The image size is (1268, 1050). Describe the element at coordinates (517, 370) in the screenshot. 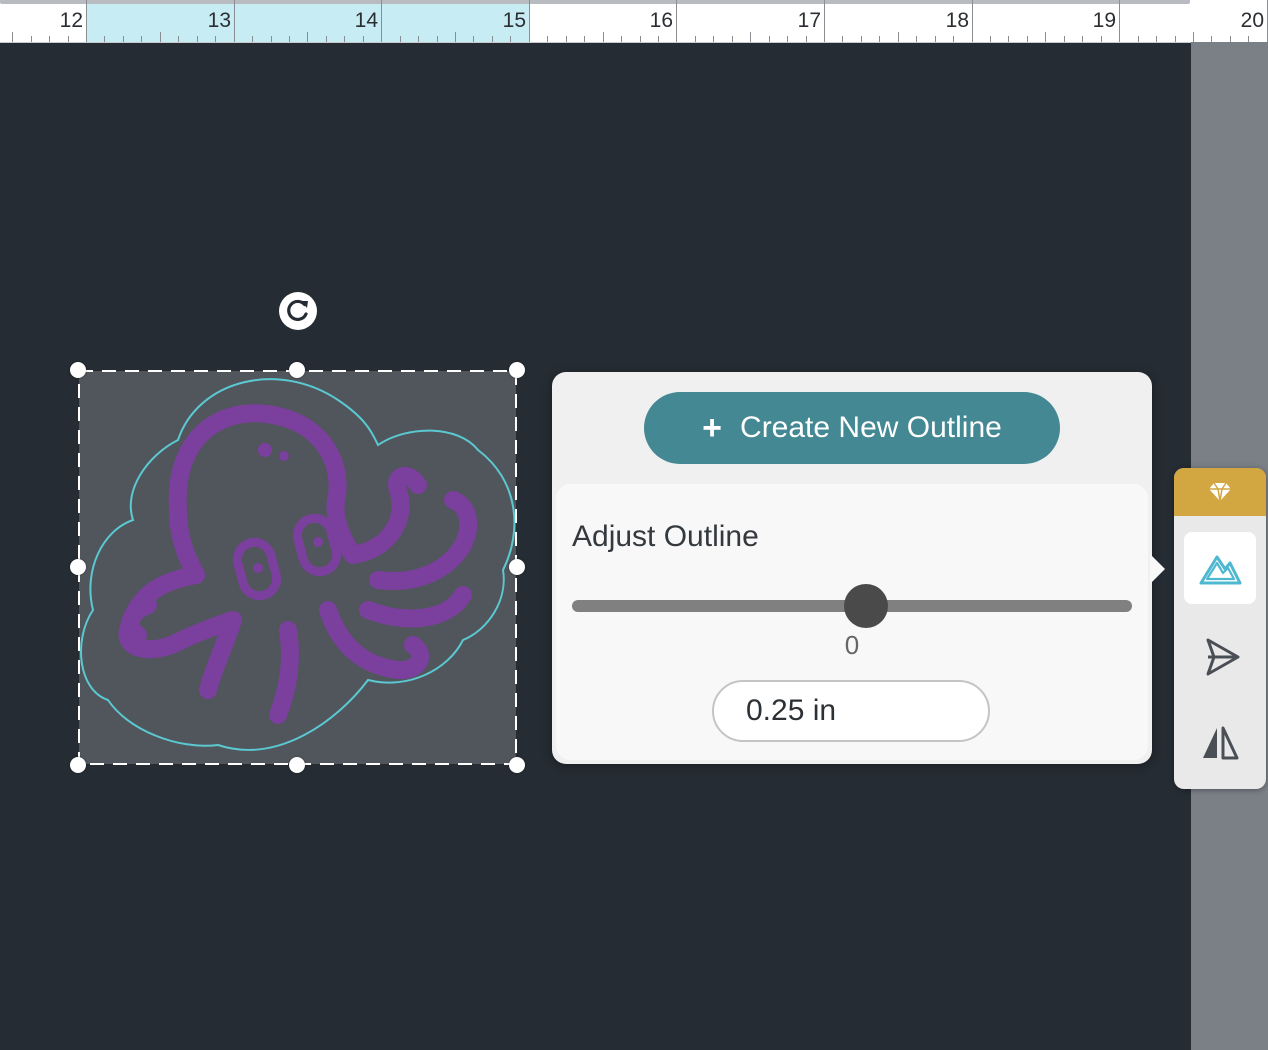

I see `resize-handle-top-right` at that location.